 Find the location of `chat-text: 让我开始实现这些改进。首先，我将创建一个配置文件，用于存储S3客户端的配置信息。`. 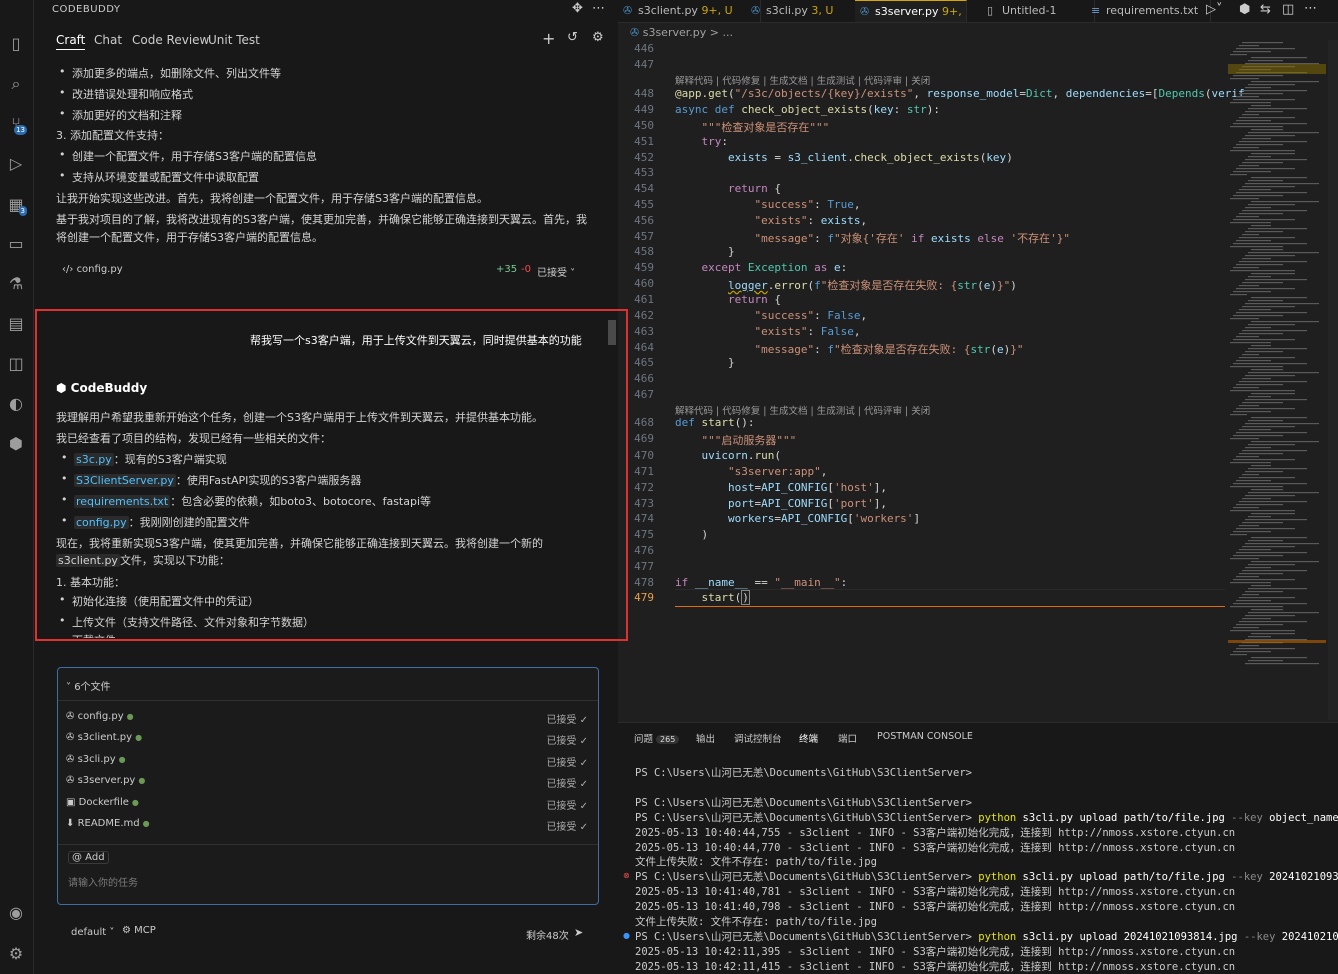

chat-text: 让我开始实现这些改进。首先，我将创建一个配置文件，用于存储S3客户端的配置信息。 is located at coordinates (272, 198).